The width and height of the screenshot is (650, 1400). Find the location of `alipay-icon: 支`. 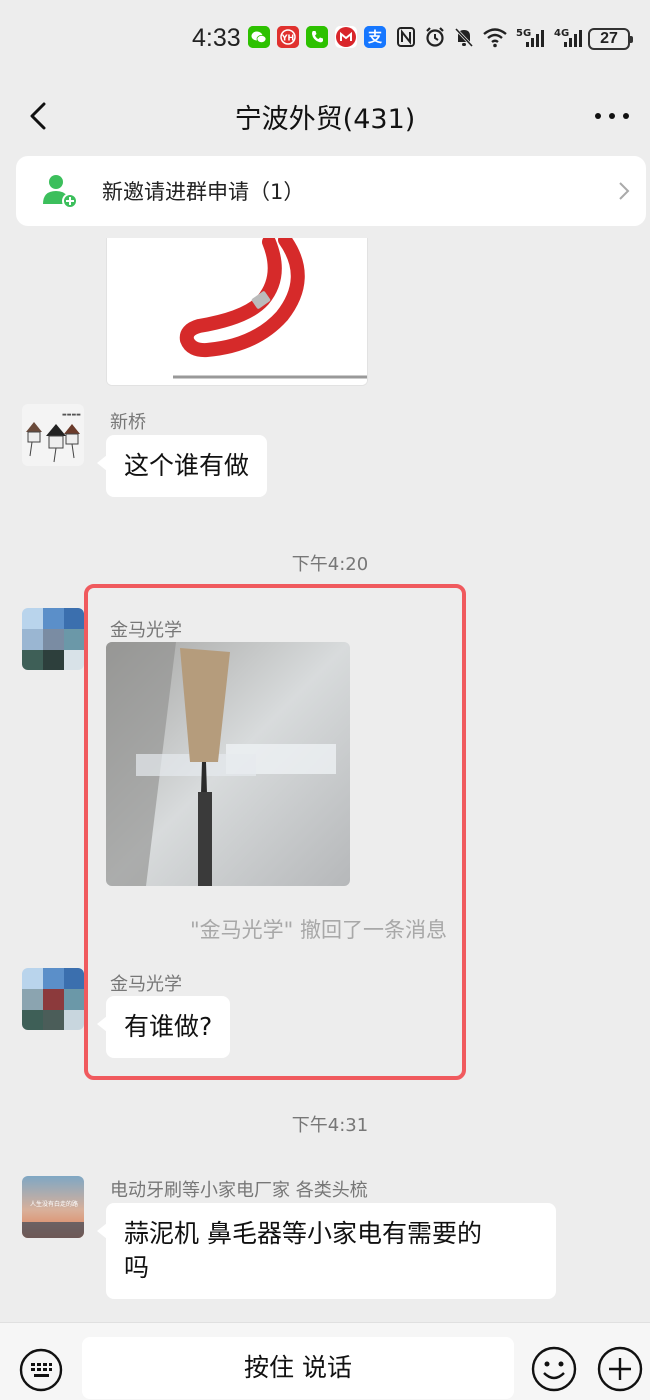

alipay-icon: 支 is located at coordinates (375, 37).